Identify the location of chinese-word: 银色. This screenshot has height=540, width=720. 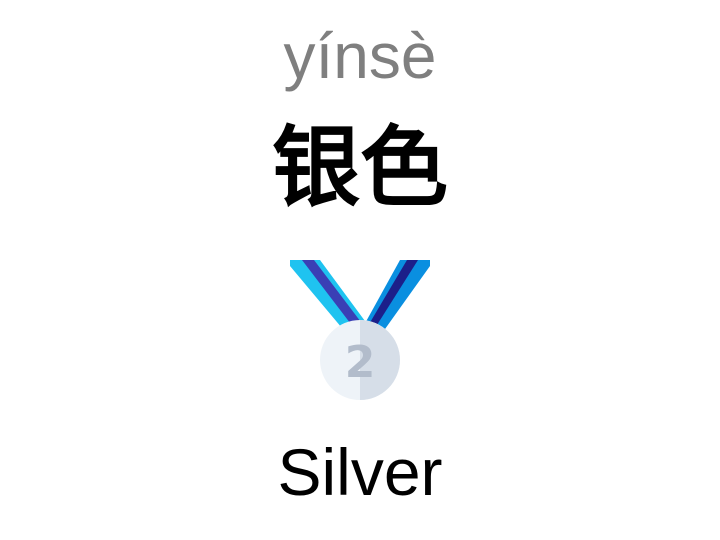
(359, 167).